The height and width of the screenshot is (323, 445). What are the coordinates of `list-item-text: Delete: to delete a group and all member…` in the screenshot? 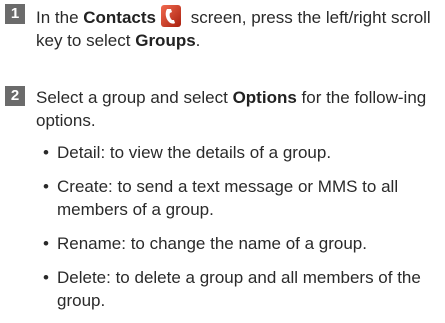 It's located at (239, 289).